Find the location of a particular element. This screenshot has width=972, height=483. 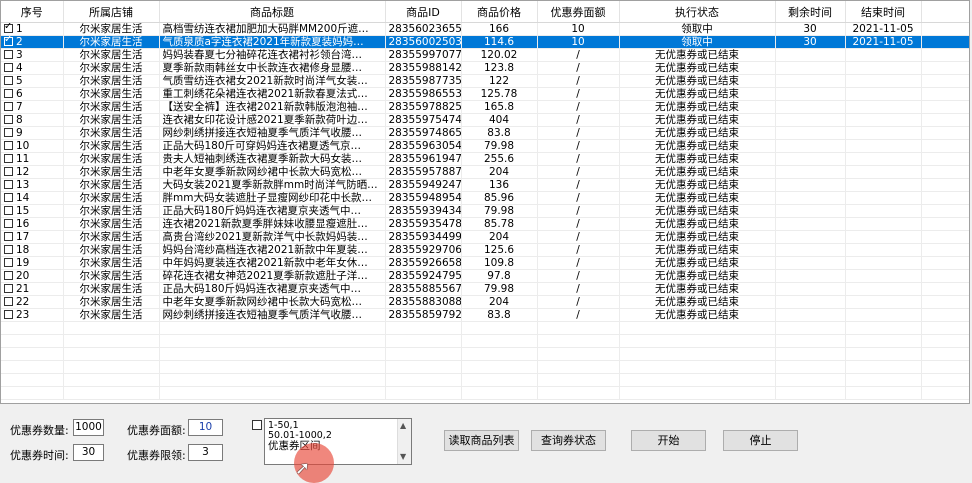

range-checkbox is located at coordinates (257, 425).